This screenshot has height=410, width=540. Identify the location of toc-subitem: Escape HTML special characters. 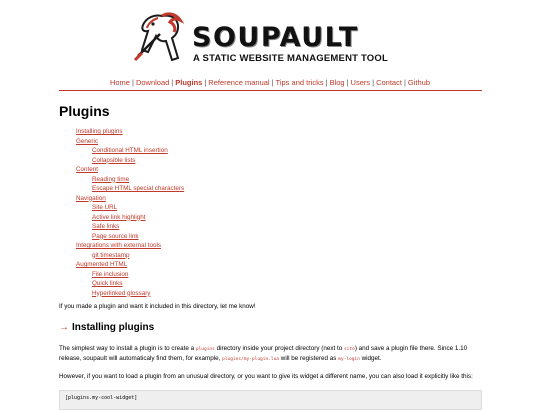
(287, 189).